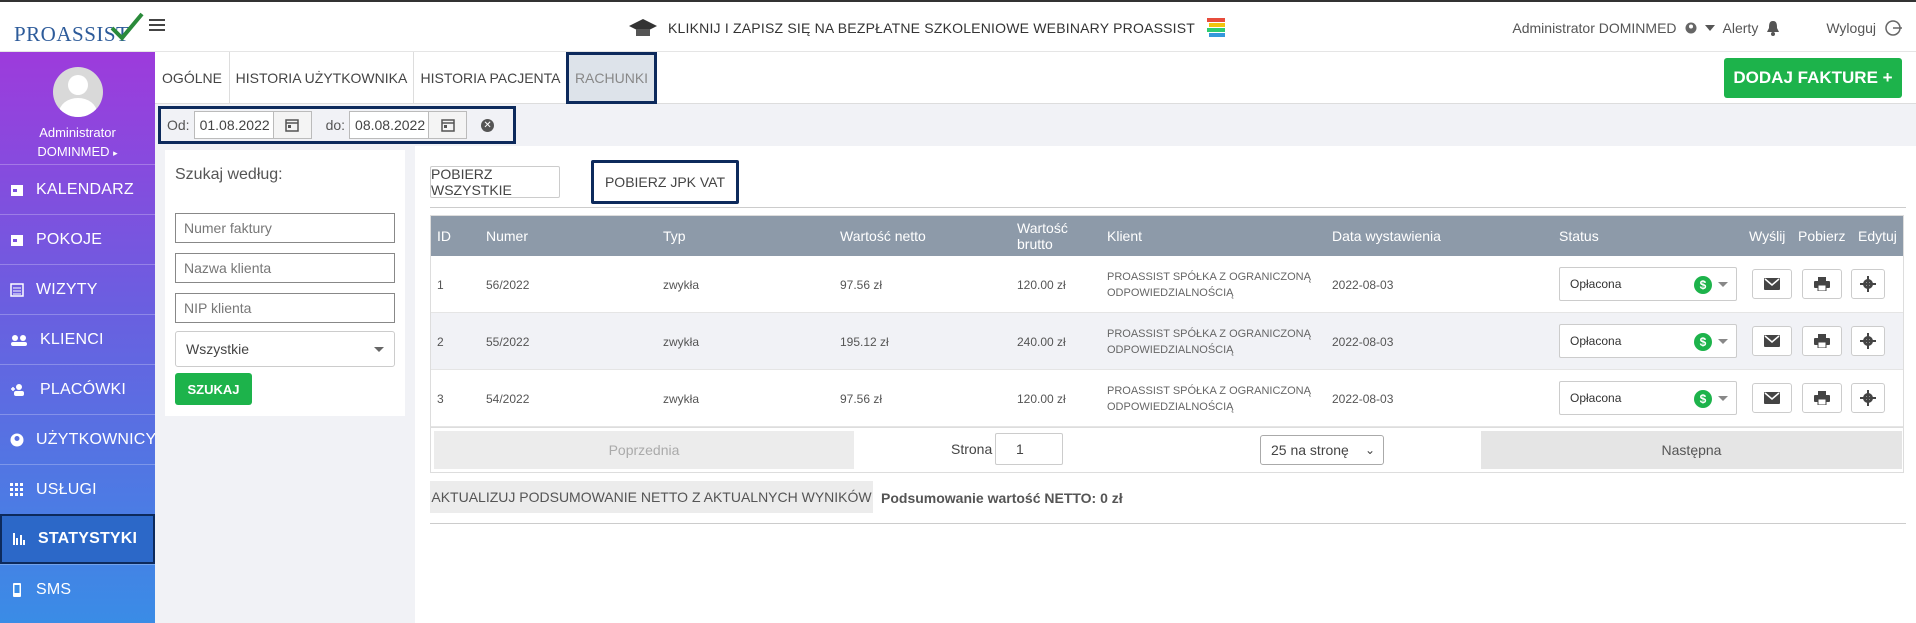 This screenshot has height=623, width=1916. I want to click on to-label: do:, so click(335, 125).